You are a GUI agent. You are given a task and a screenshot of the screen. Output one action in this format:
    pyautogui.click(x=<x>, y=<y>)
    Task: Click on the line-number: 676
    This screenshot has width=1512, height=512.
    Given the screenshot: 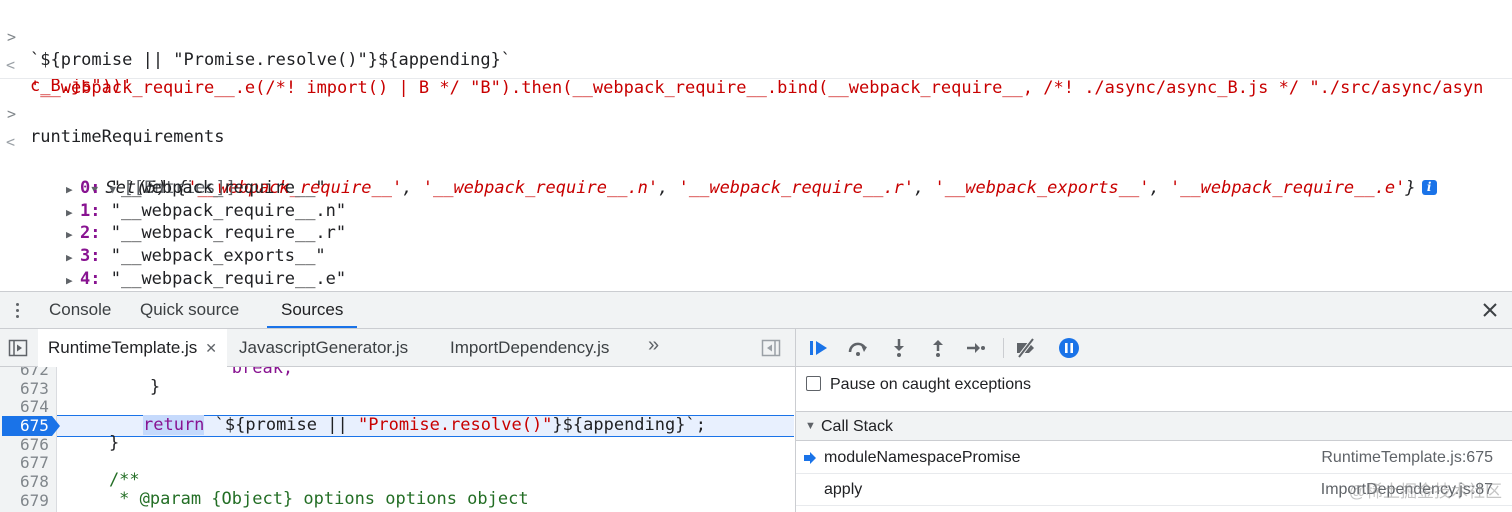 What is the action you would take?
    pyautogui.click(x=26, y=444)
    